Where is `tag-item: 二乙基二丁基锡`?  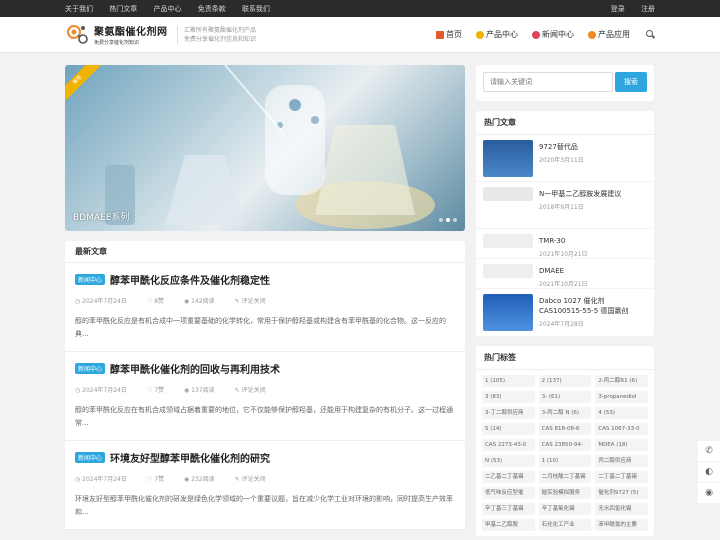 tag-item: 二乙基二丁基锡 is located at coordinates (508, 477).